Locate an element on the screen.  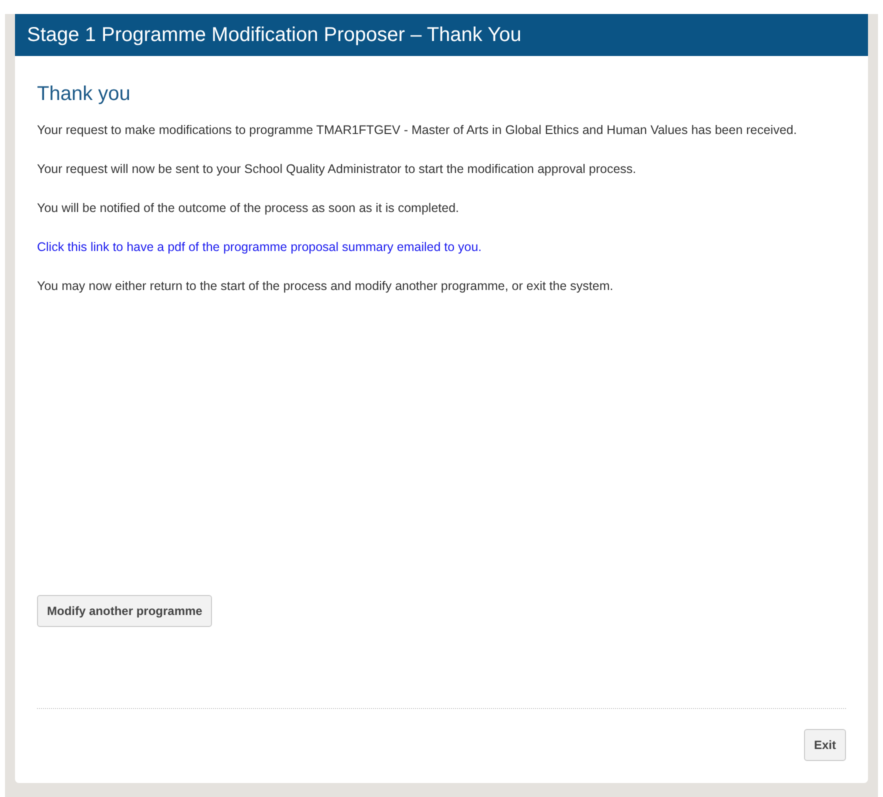
paragraph: You may now either return to the start of the process and modify another programme, or exit the system. is located at coordinates (325, 286).